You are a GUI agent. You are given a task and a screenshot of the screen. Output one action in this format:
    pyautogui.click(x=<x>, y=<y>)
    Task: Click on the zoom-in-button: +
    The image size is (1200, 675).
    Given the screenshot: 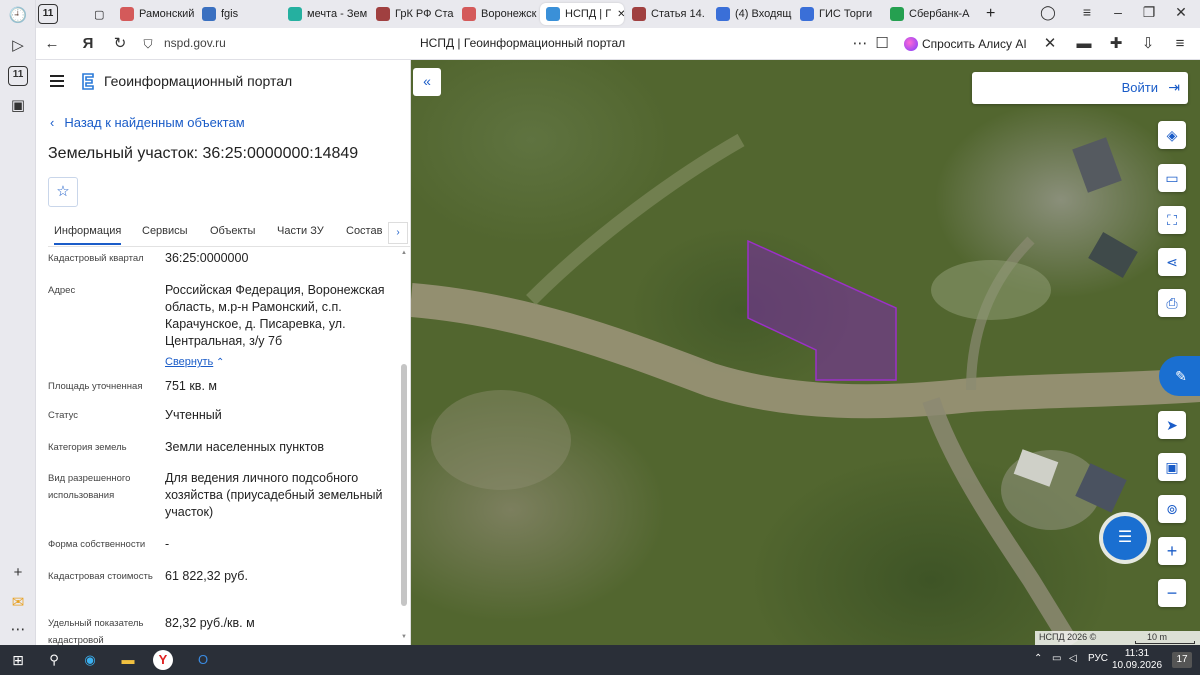 What is the action you would take?
    pyautogui.click(x=1172, y=551)
    